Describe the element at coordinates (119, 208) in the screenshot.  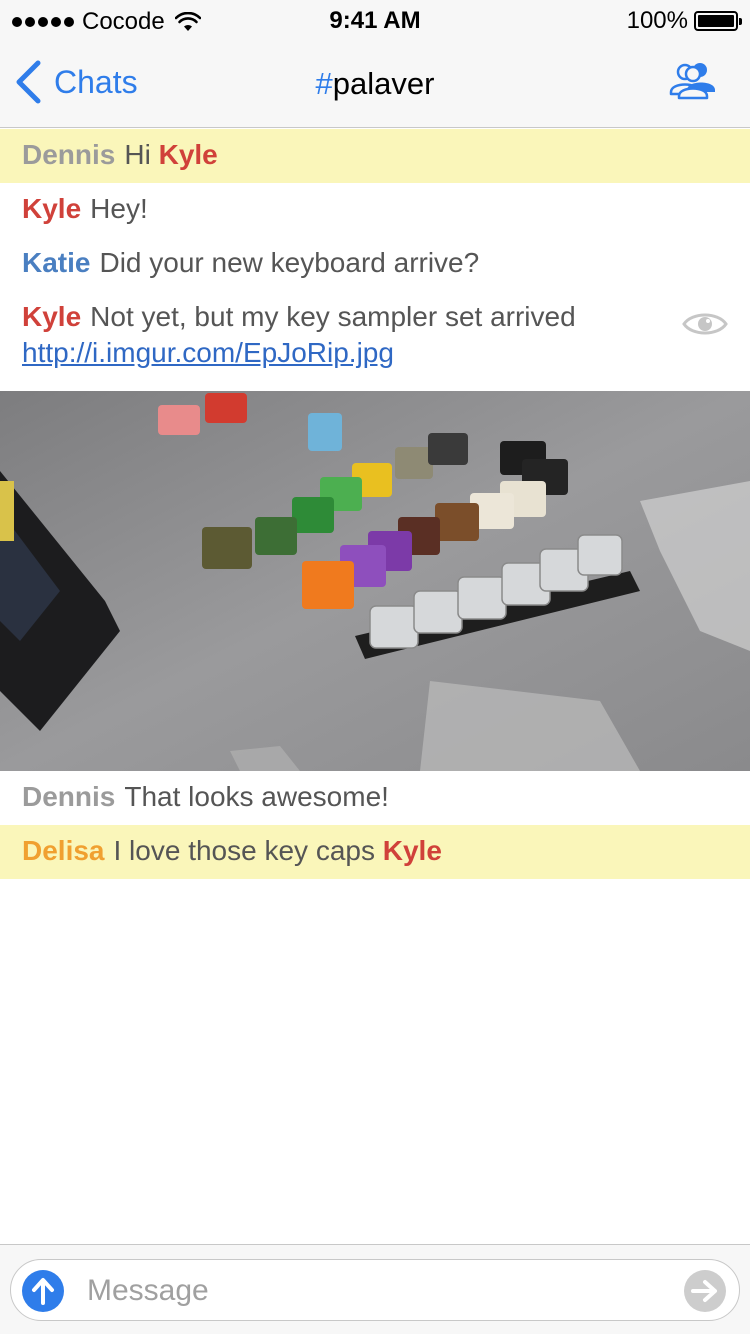
I see `message-text: Hey!` at that location.